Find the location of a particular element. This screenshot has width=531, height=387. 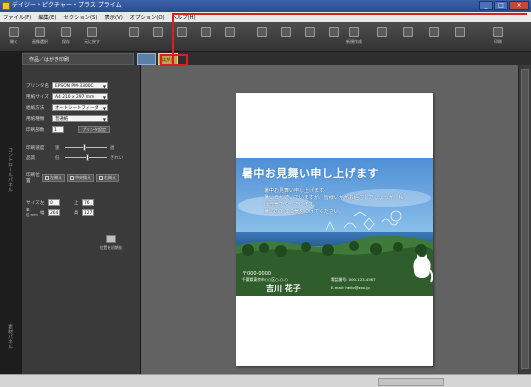

paper-type-label: 用紙種類 is located at coordinates (35, 119).